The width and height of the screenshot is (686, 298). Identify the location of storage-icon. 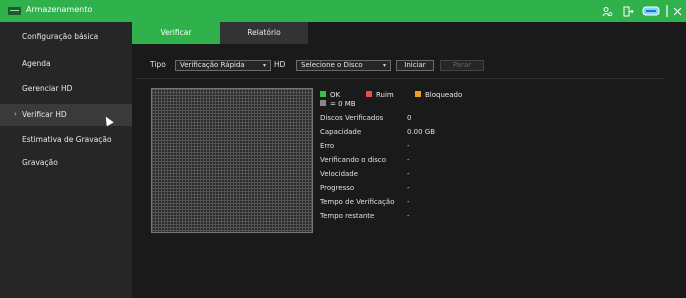
(14, 11).